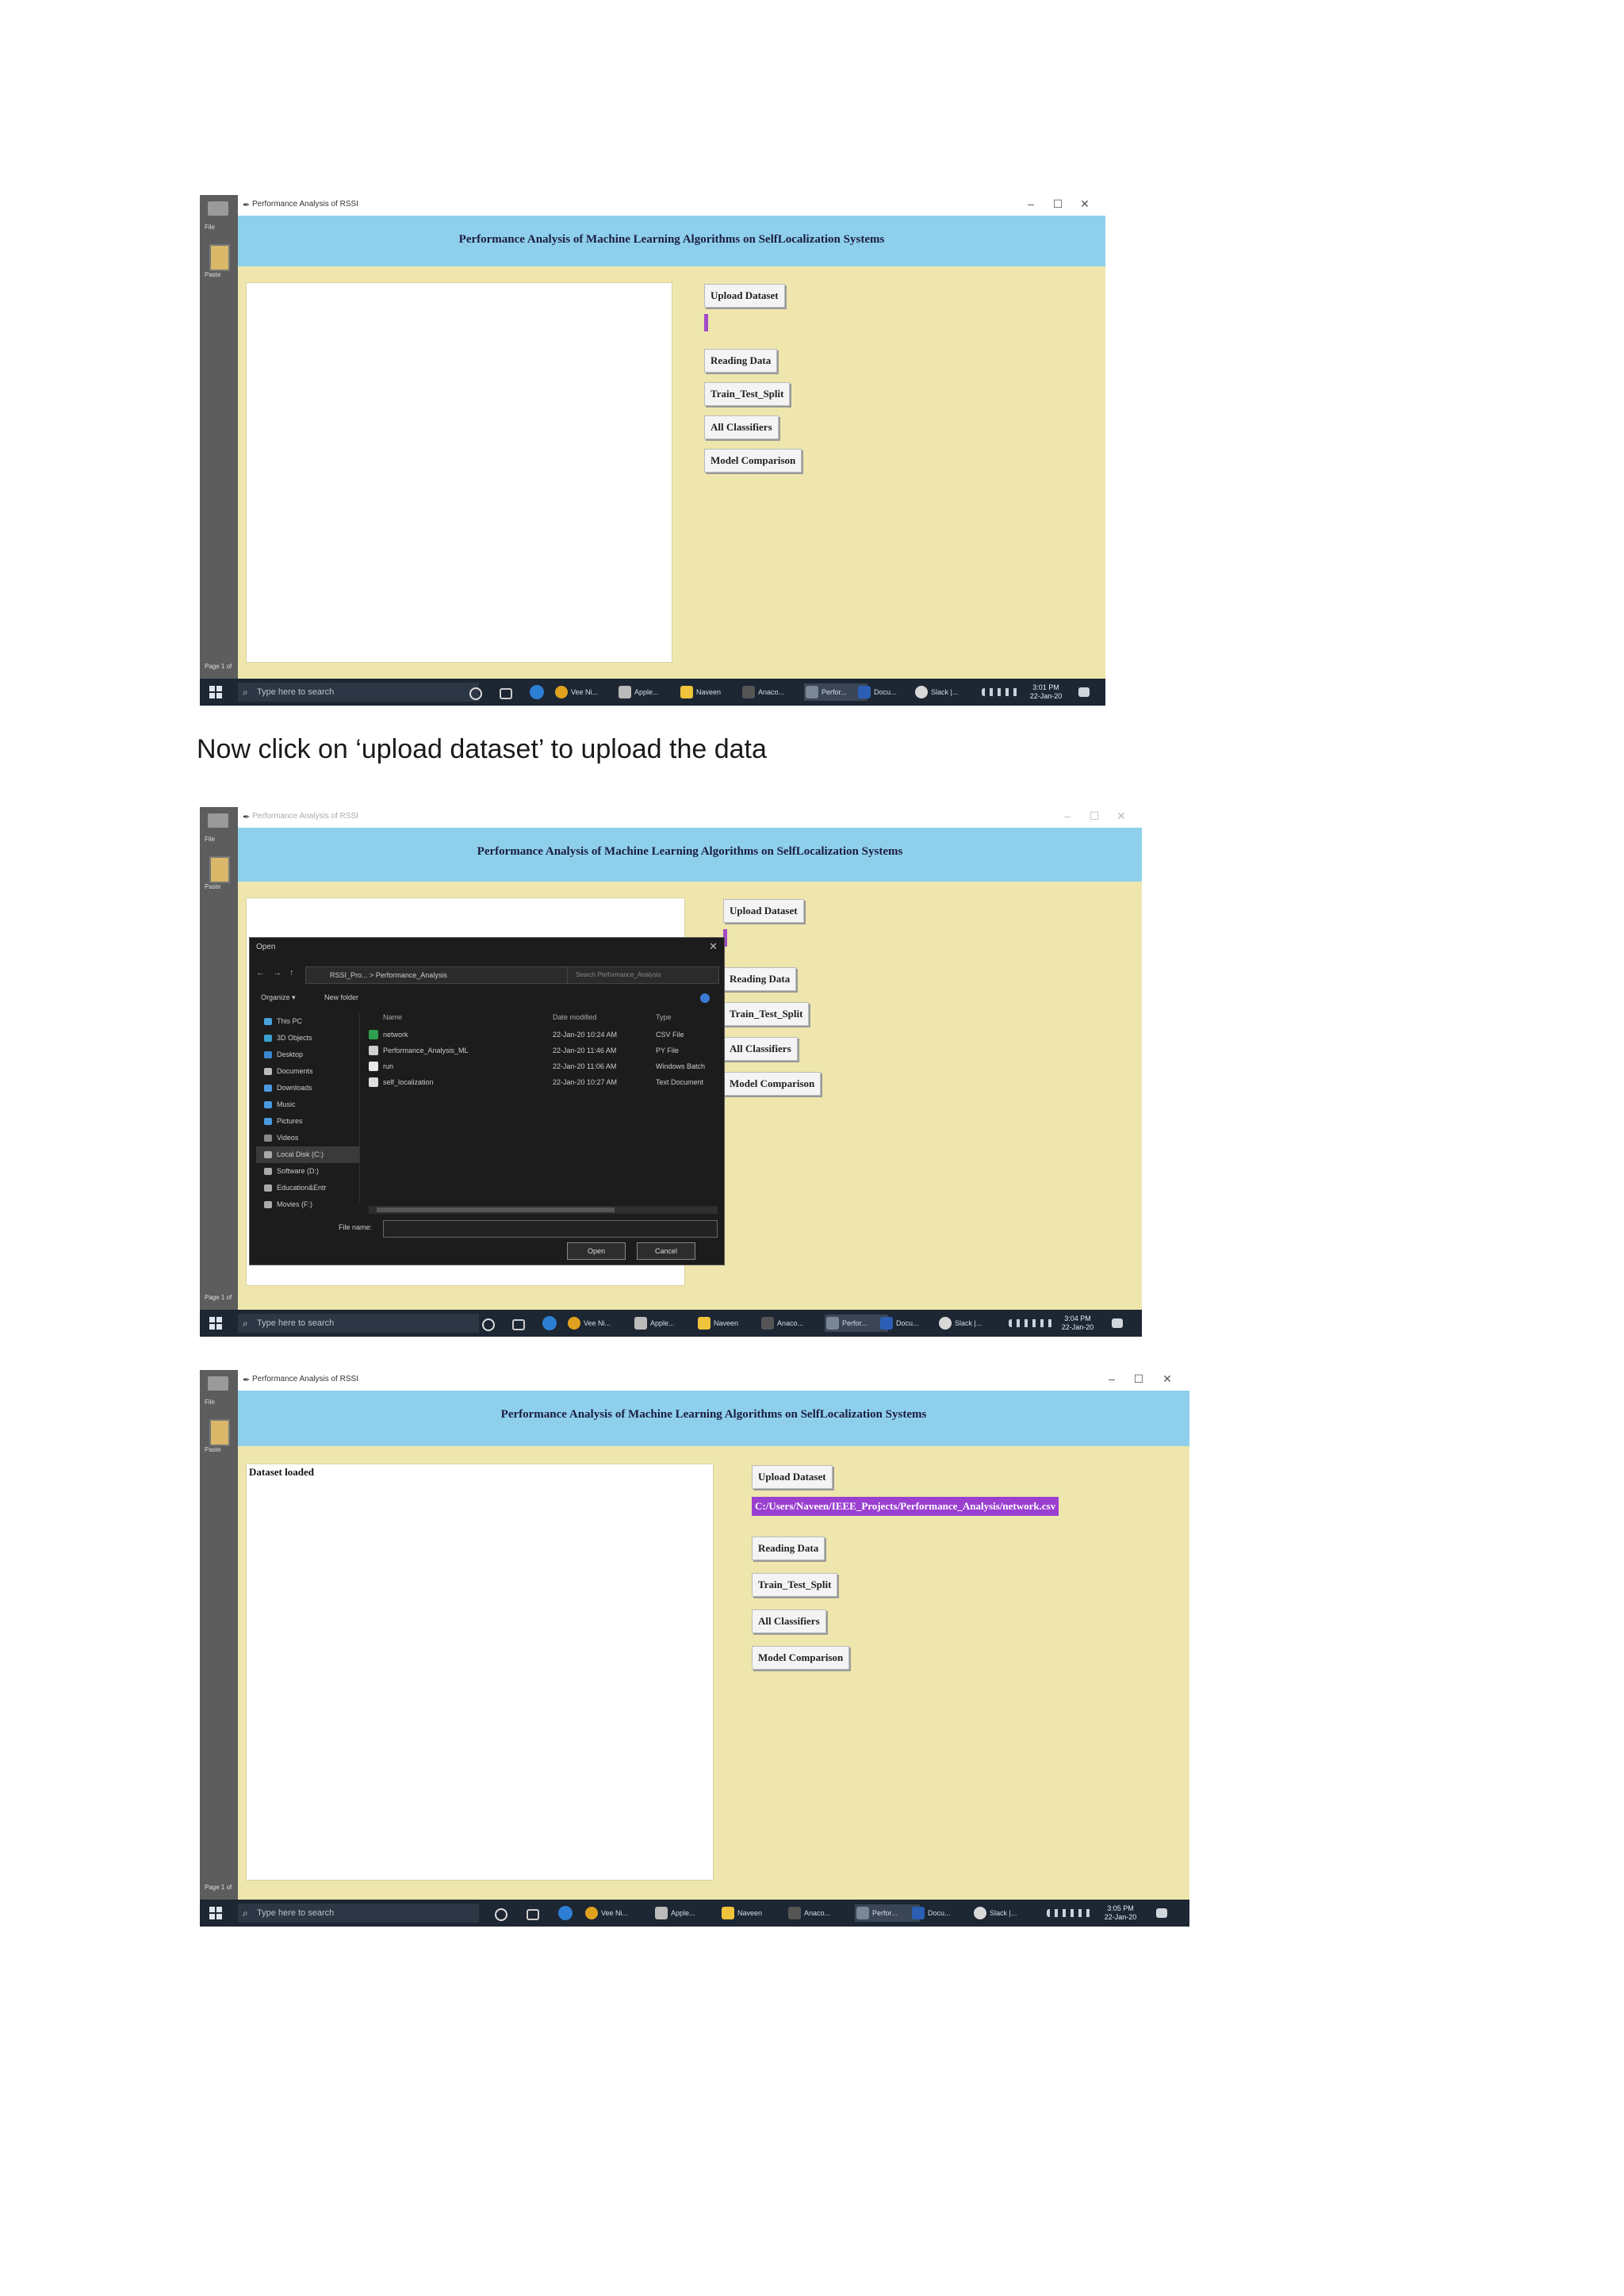  Describe the element at coordinates (307, 1121) in the screenshot. I see `nav-pictures: Pictures` at that location.